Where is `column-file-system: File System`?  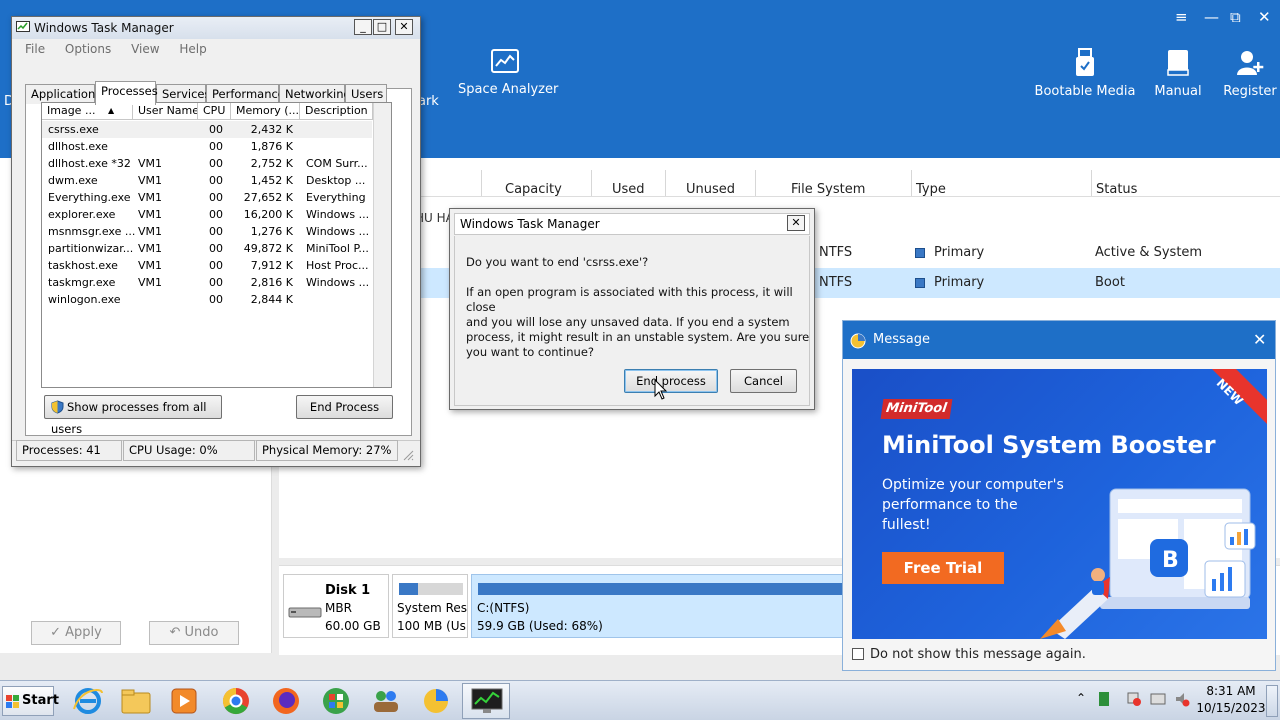 column-file-system: File System is located at coordinates (828, 189).